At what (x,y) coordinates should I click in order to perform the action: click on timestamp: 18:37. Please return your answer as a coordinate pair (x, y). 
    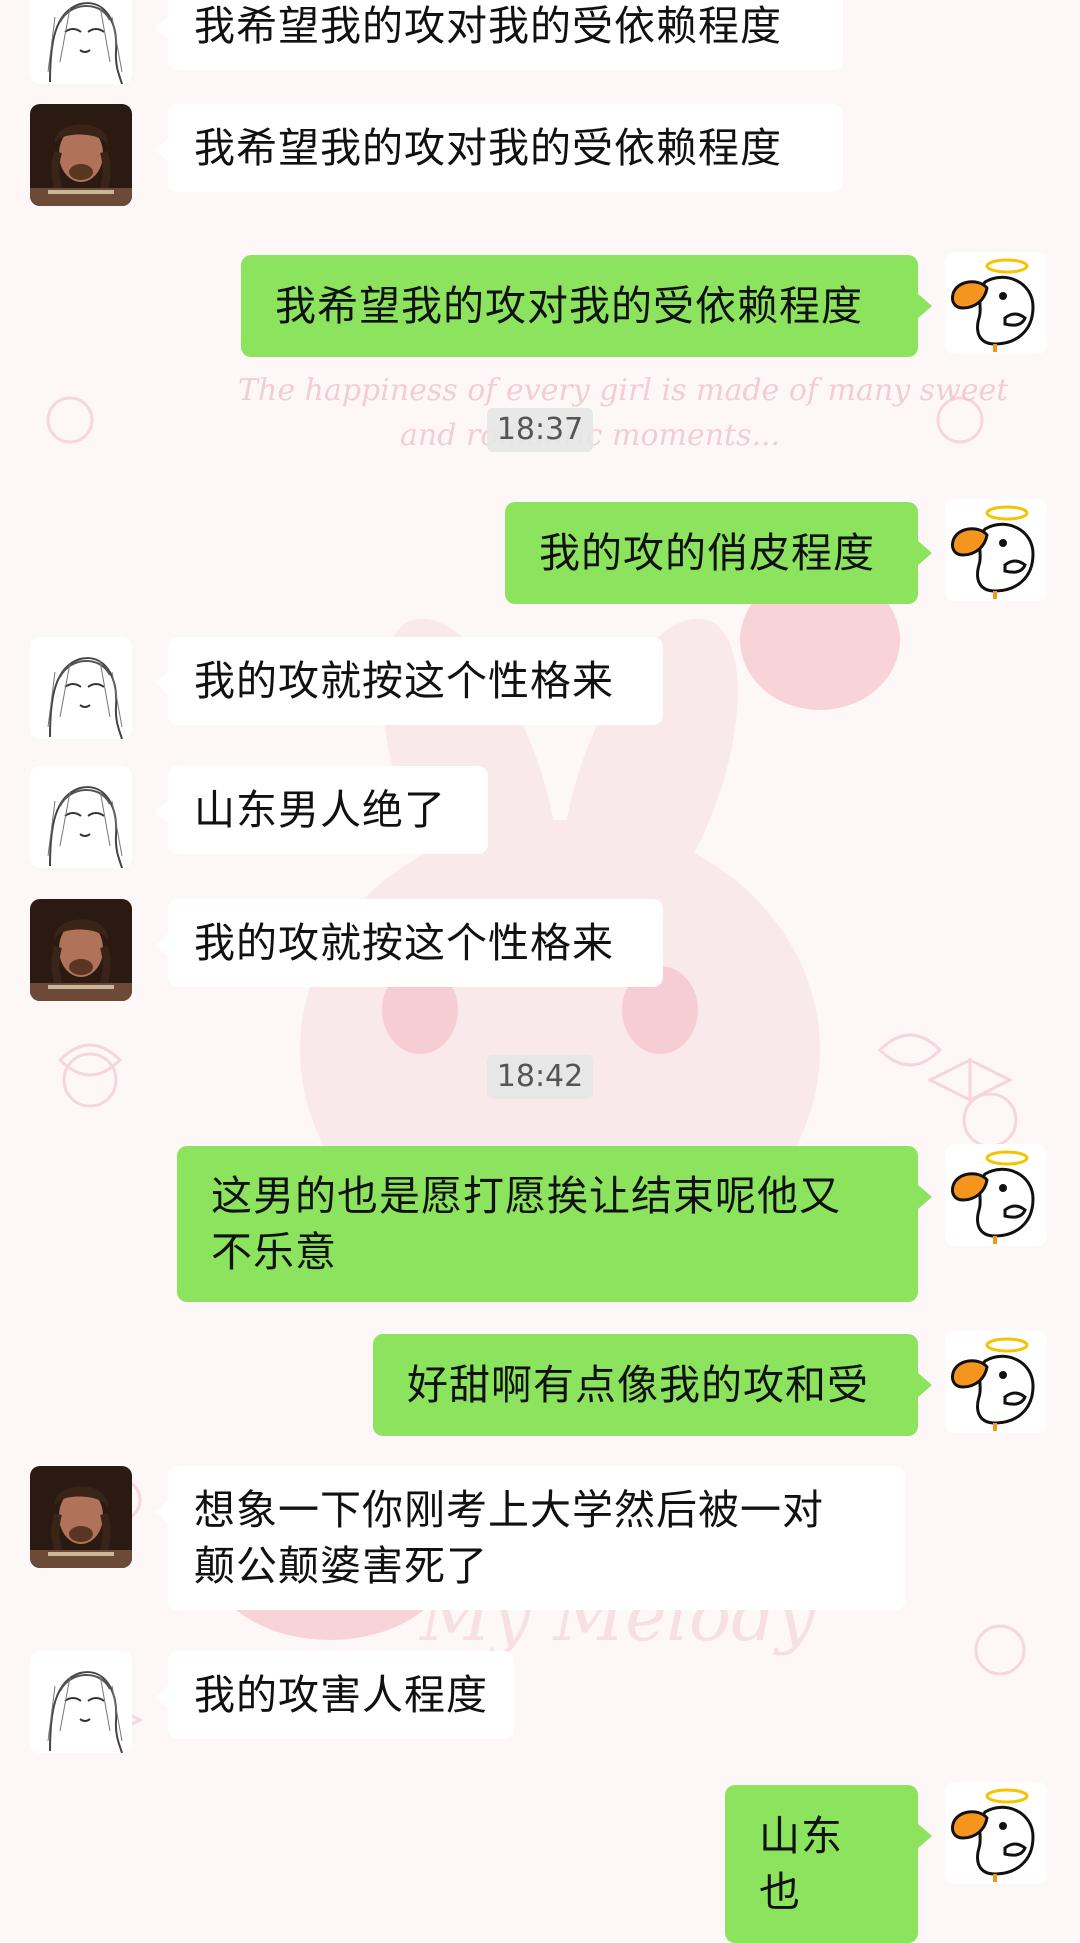
    Looking at the image, I should click on (540, 430).